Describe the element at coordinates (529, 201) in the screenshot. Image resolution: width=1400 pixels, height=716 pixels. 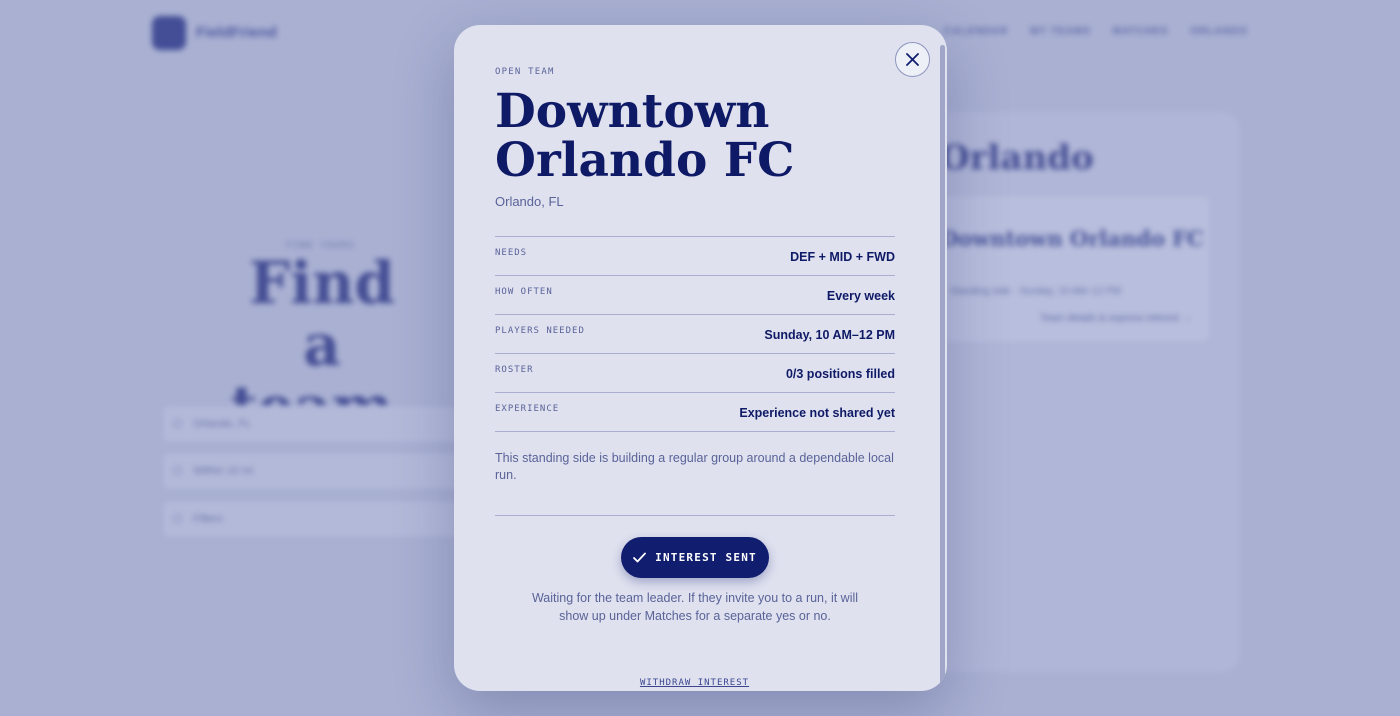
I see `team-location: Orlando, FL` at that location.